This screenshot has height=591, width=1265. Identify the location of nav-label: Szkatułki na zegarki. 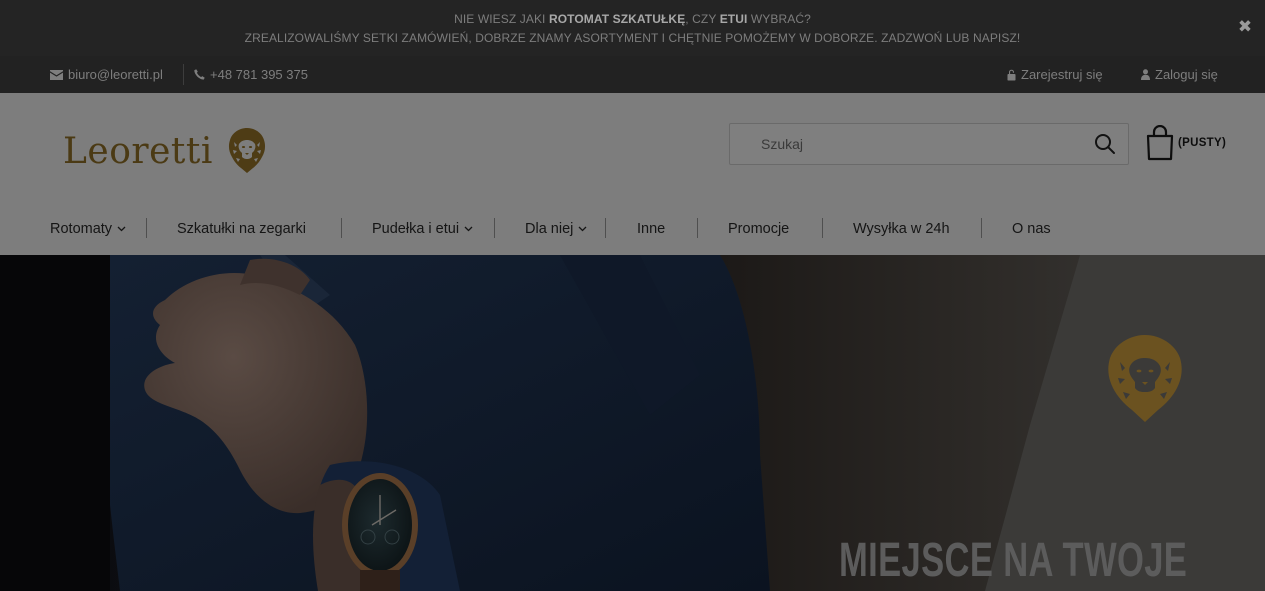
(241, 229).